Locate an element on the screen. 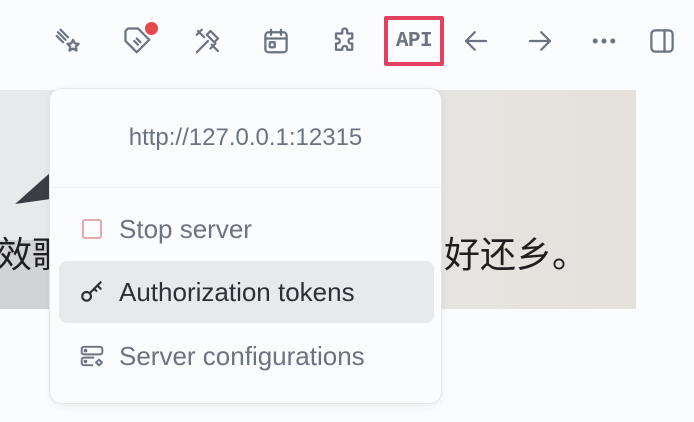 This screenshot has height=422, width=694. server-url: http://127.0.0.1:12315 is located at coordinates (245, 138).